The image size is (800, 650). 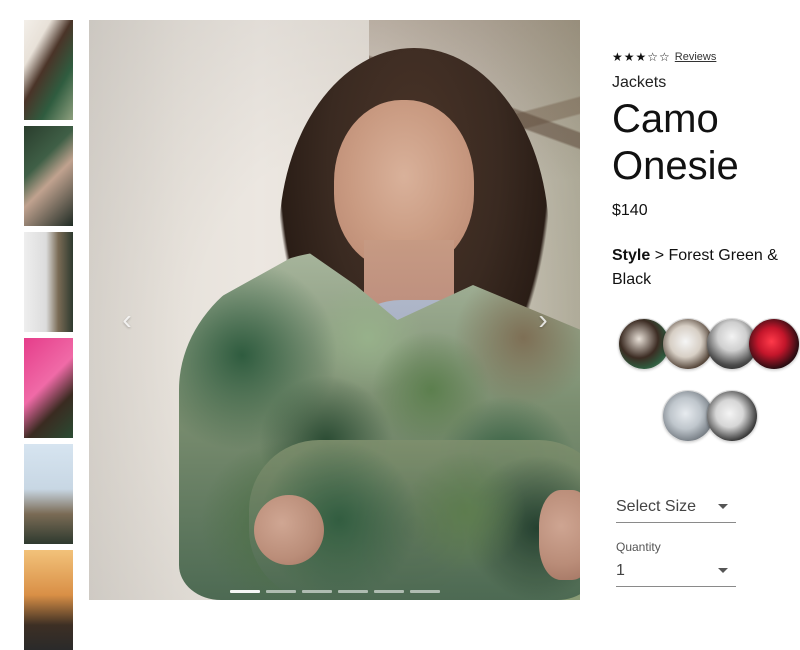 I want to click on hand-right, so click(x=559, y=535).